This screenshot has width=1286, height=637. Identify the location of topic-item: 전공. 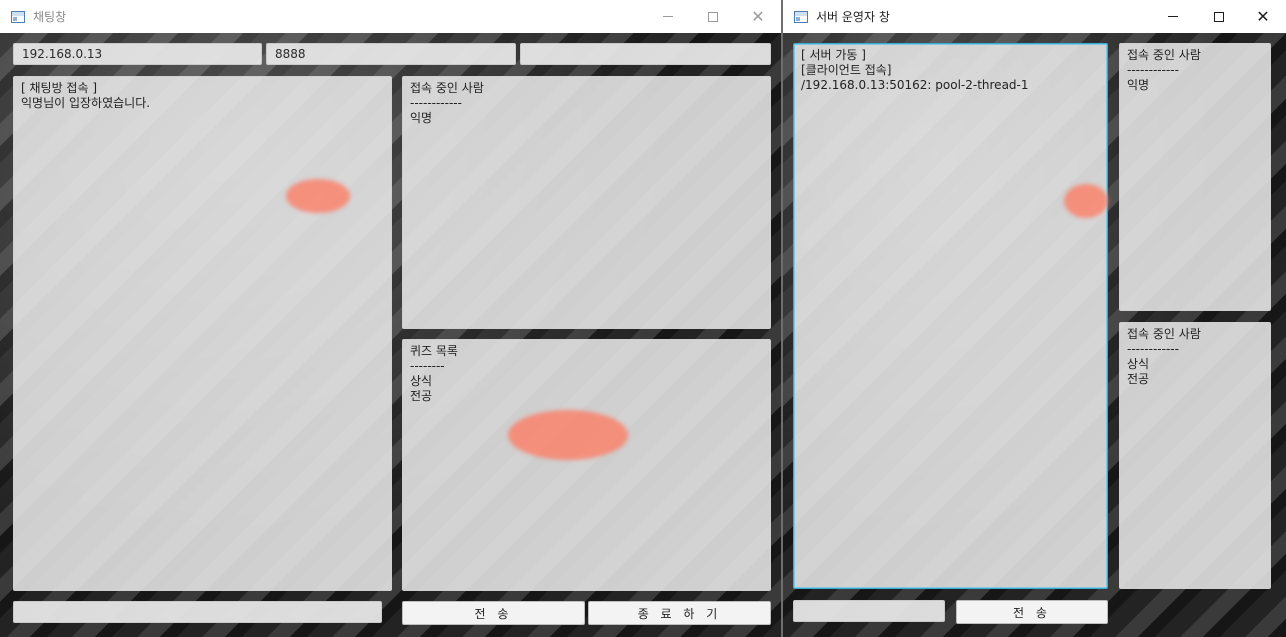
(1138, 379).